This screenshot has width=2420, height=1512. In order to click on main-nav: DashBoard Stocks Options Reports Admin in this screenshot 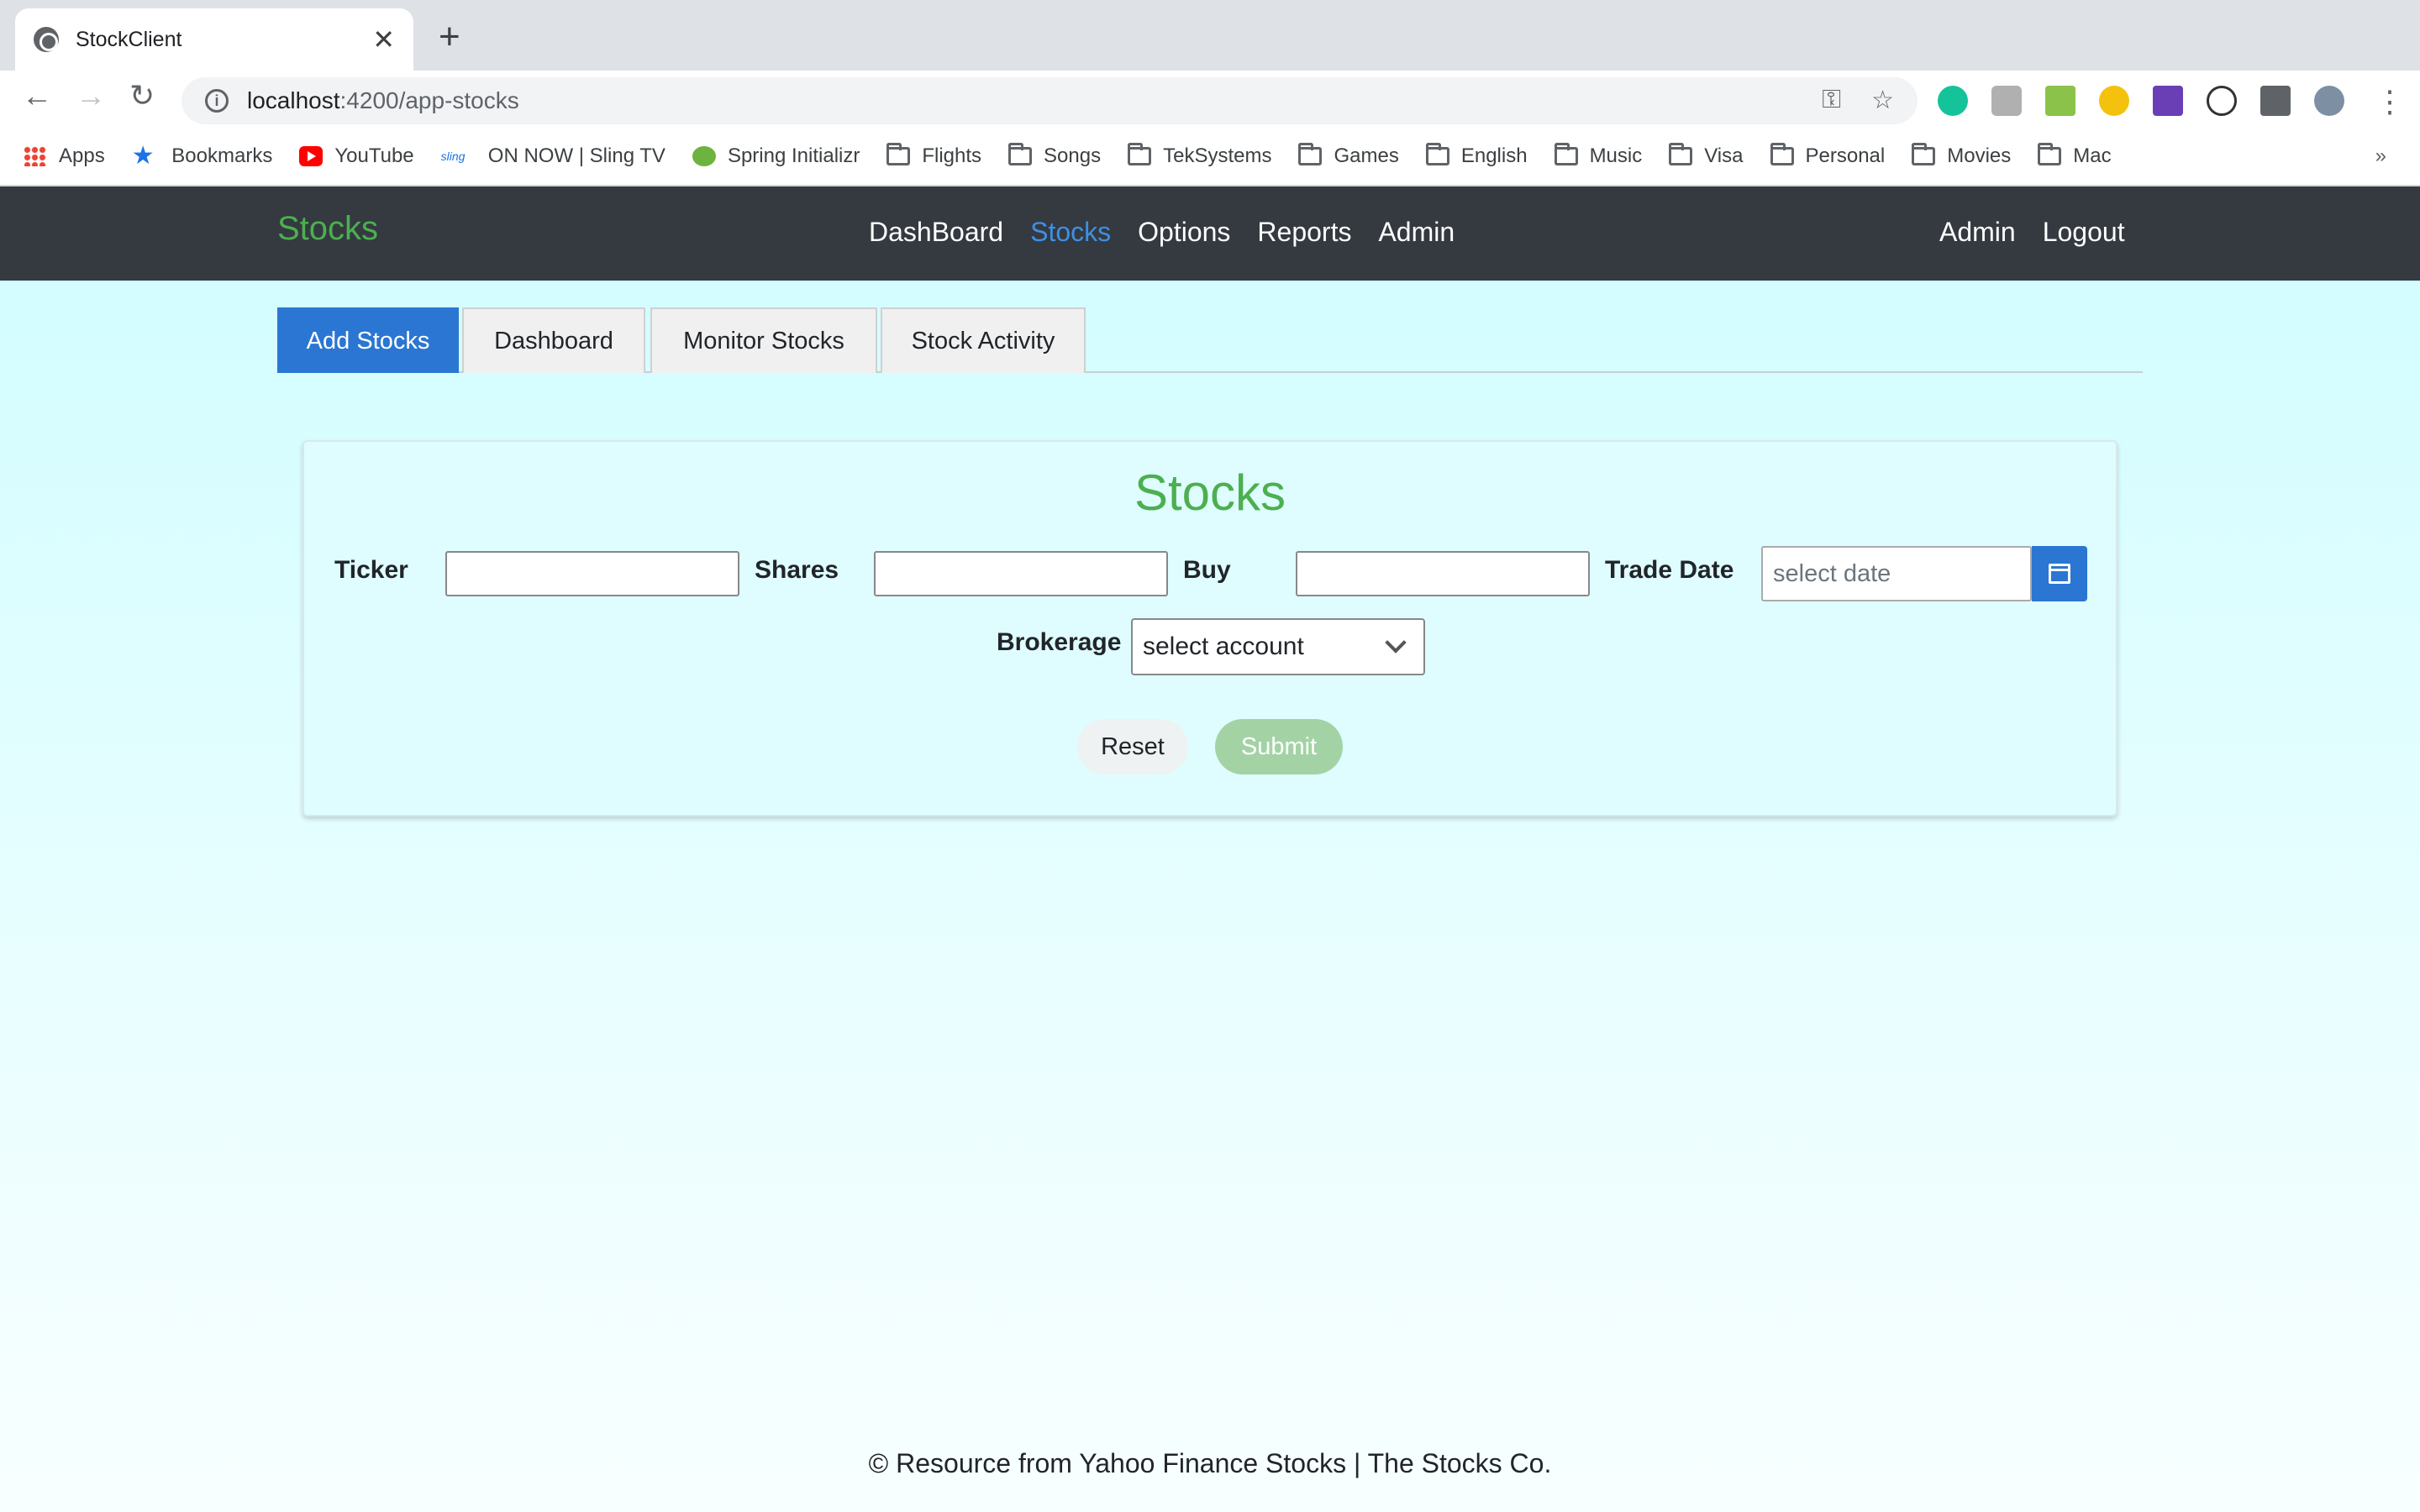, I will do `click(1162, 232)`.